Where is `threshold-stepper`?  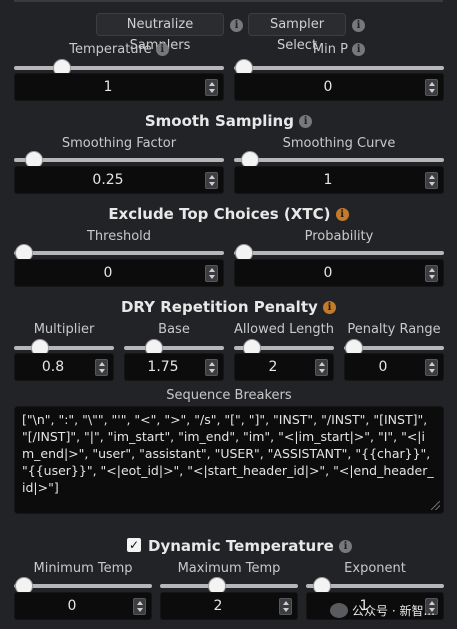 threshold-stepper is located at coordinates (211, 273).